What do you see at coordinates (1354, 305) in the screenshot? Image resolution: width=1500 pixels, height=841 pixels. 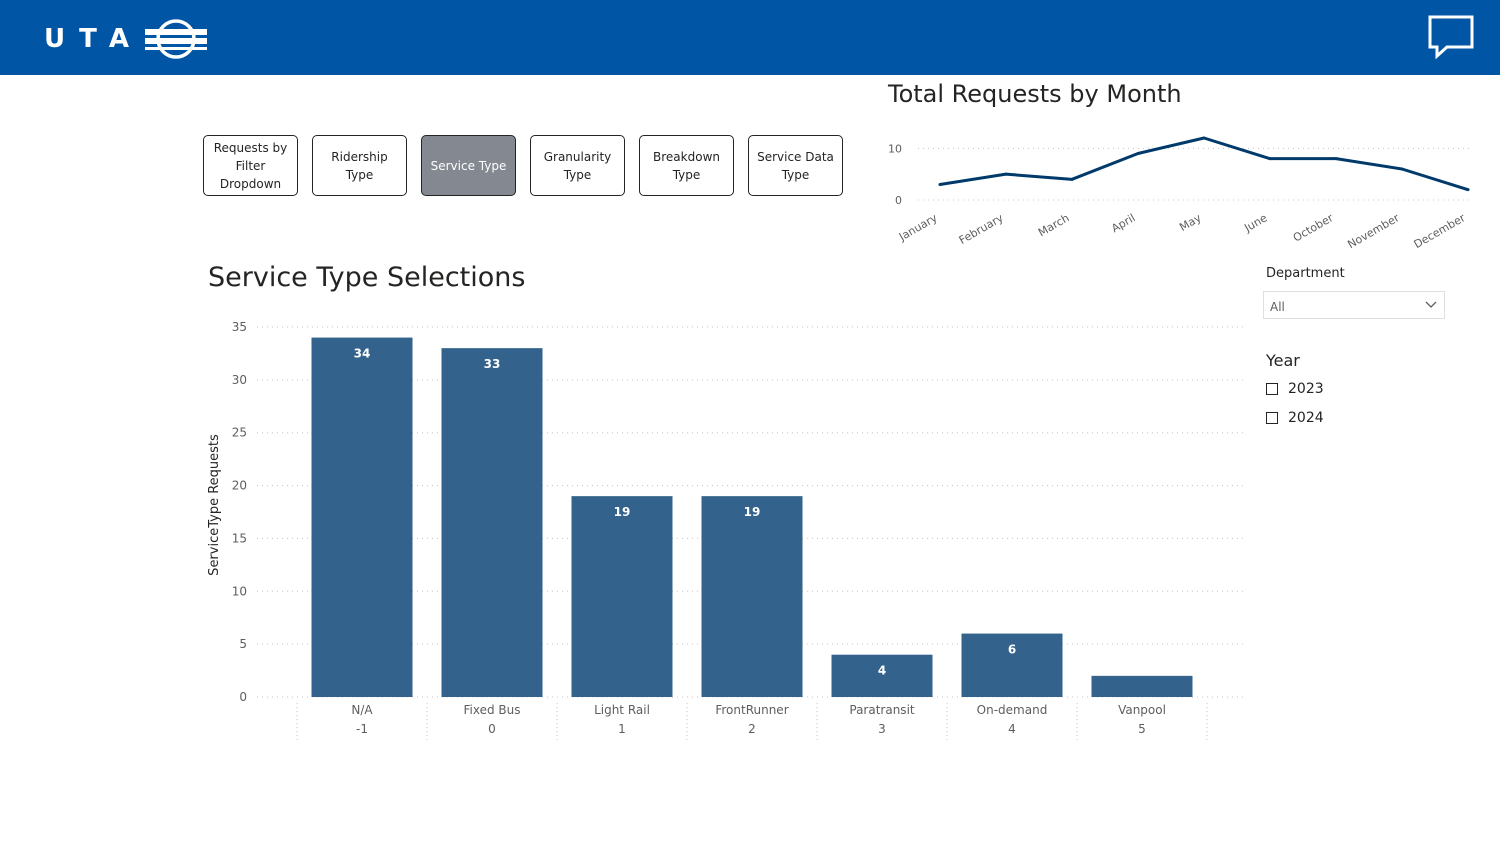 I see `department-dropdown: All` at bounding box center [1354, 305].